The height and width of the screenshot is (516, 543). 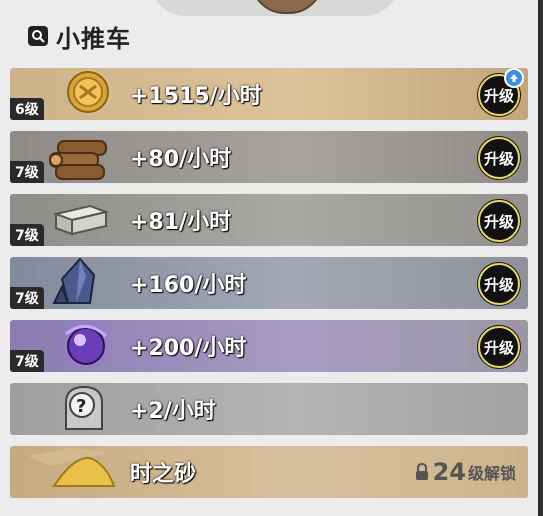 I want to click on production-rate: +1515/小时, so click(x=196, y=96).